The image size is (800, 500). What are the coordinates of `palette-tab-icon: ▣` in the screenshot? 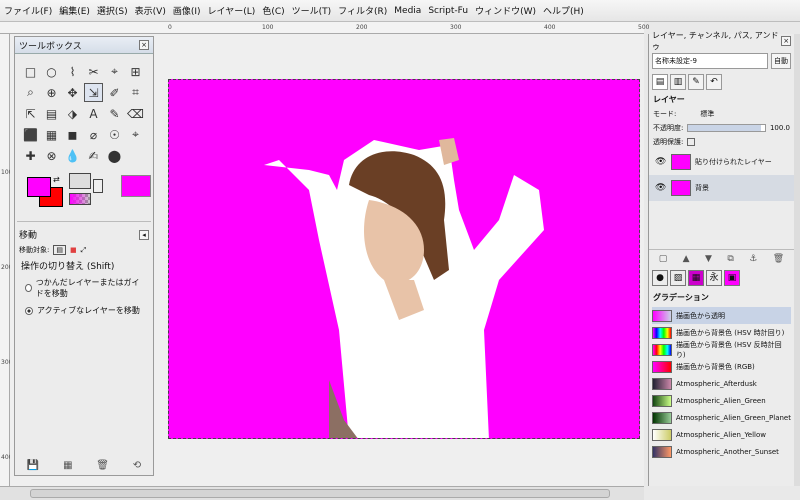 It's located at (732, 278).